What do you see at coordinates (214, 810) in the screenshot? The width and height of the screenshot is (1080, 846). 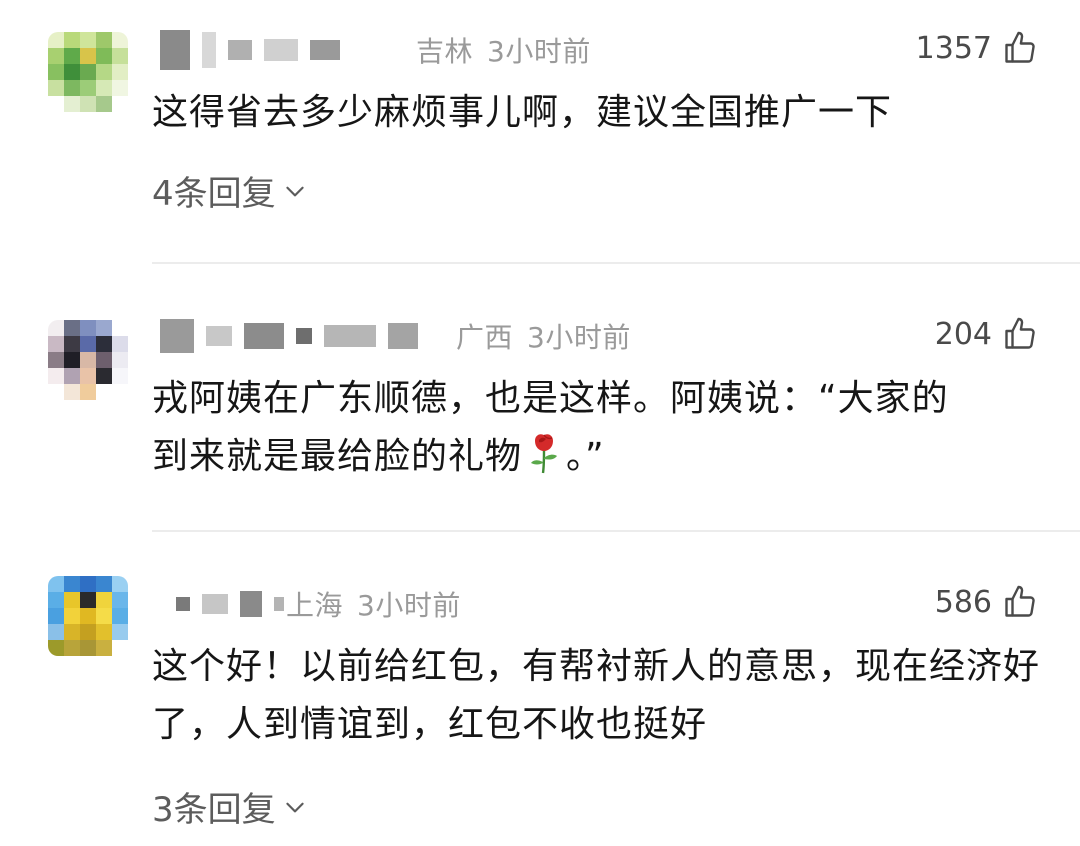 I see `replies-label: 3条回复` at bounding box center [214, 810].